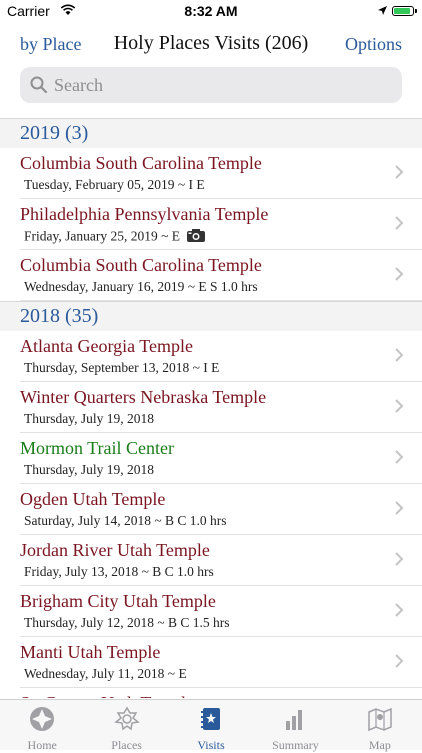 The height and width of the screenshot is (753, 422). Describe the element at coordinates (39, 85) in the screenshot. I see `search-icon` at that location.